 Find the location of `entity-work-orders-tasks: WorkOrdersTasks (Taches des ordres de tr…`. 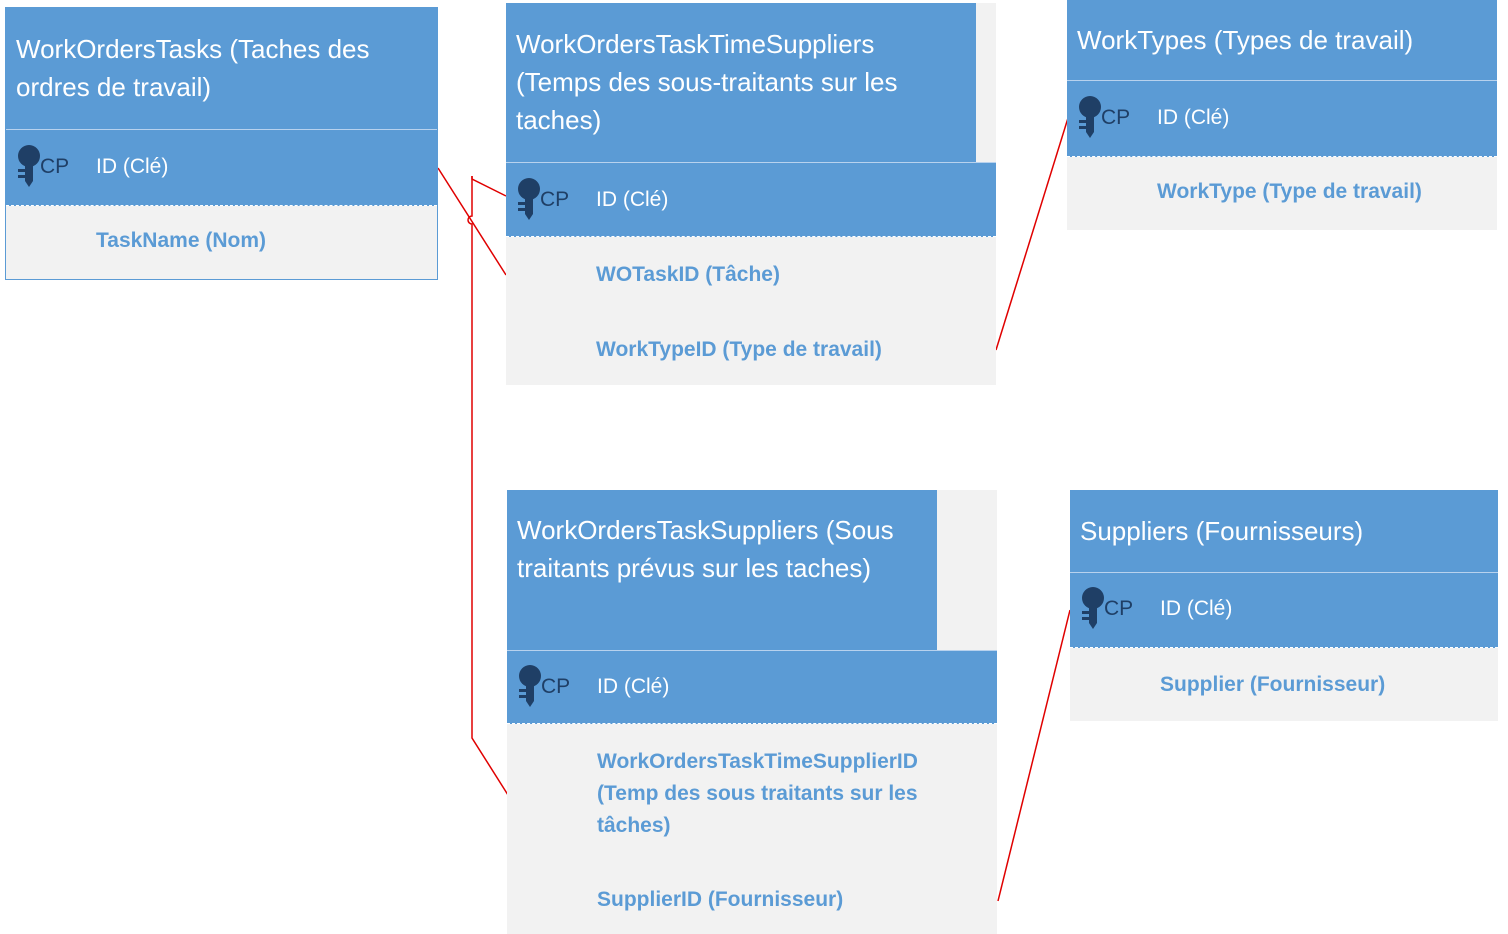

entity-work-orders-tasks: WorkOrdersTasks (Taches des ordres de tr… is located at coordinates (221, 143).